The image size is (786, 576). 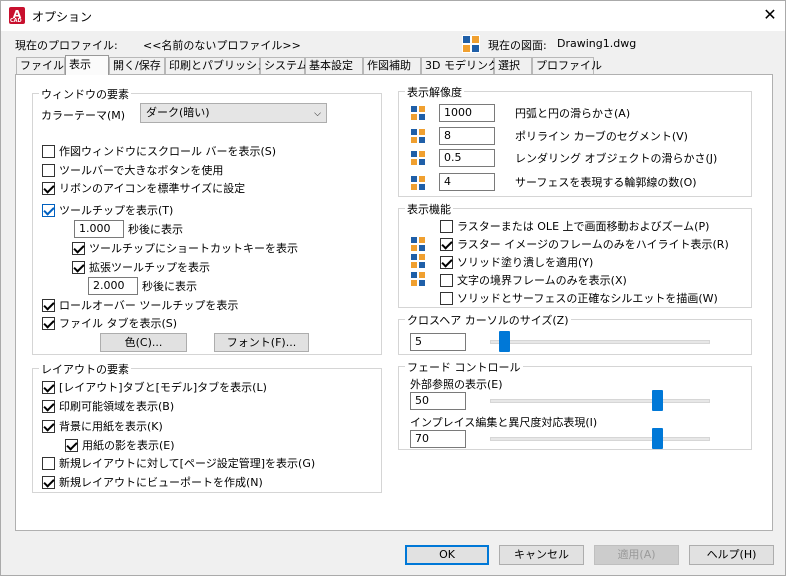 I want to click on polyline-segments-input: 8, so click(x=467, y=136).